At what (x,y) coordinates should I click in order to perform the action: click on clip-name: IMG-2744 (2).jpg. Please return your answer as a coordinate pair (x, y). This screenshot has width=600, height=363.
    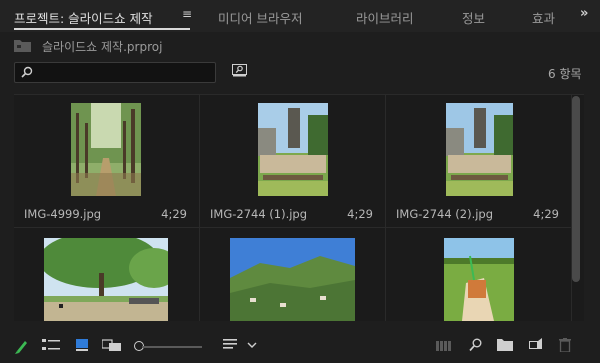
    Looking at the image, I should click on (445, 214).